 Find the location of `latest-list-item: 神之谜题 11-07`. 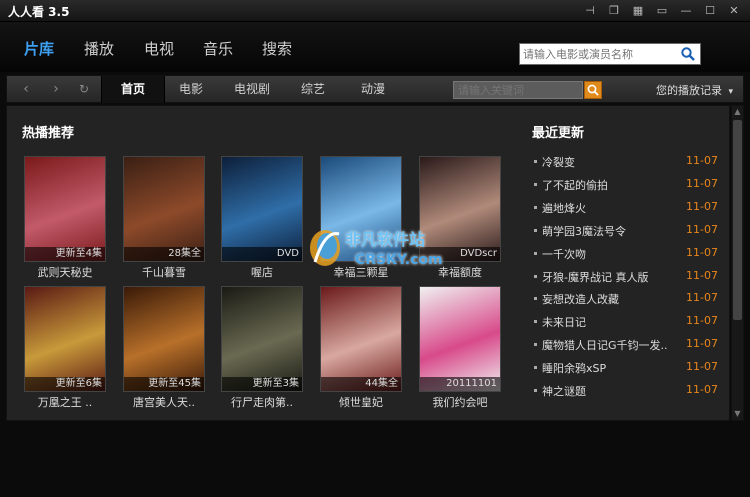

latest-list-item: 神之谜题 11-07 is located at coordinates (629, 391).